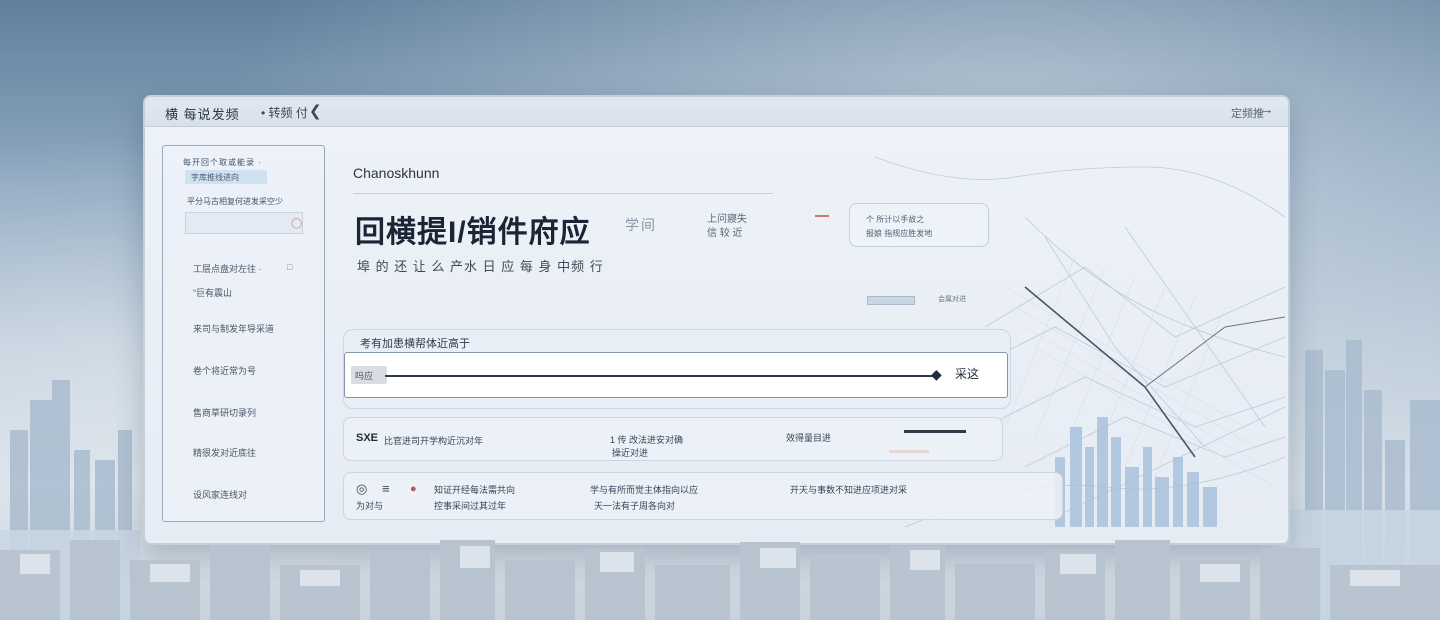 The height and width of the screenshot is (620, 1440). I want to click on sidebar-item: 设风家连线对, so click(220, 494).